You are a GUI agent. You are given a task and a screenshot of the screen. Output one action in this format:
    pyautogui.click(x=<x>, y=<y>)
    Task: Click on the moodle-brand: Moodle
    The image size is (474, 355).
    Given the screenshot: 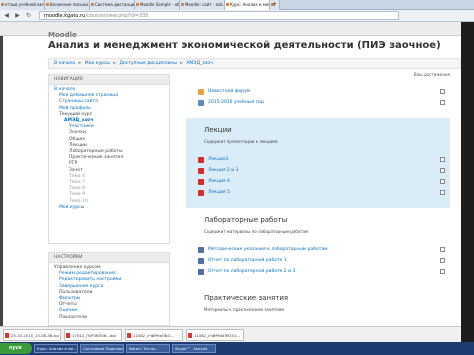 What is the action you would take?
    pyautogui.click(x=38, y=35)
    